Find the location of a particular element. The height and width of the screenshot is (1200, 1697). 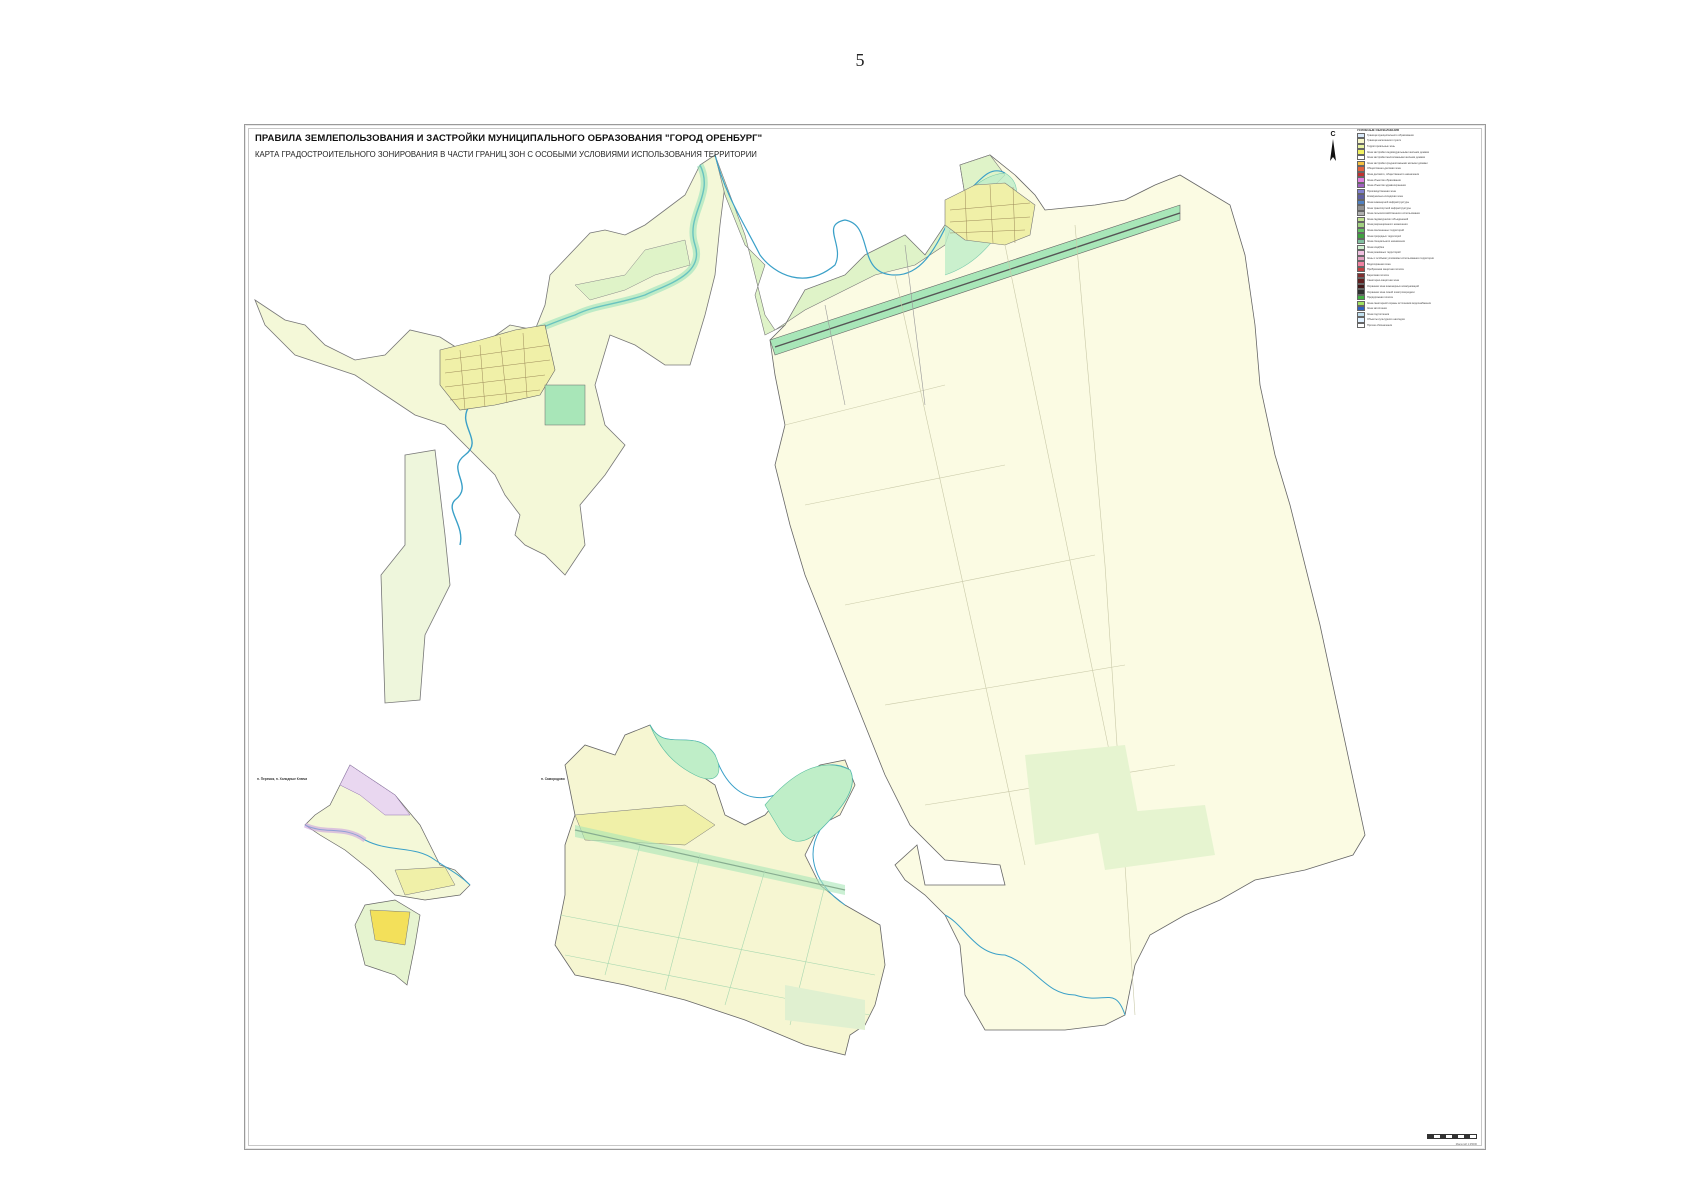

legend-label: Зона объектов образования is located at coordinates (1384, 180).